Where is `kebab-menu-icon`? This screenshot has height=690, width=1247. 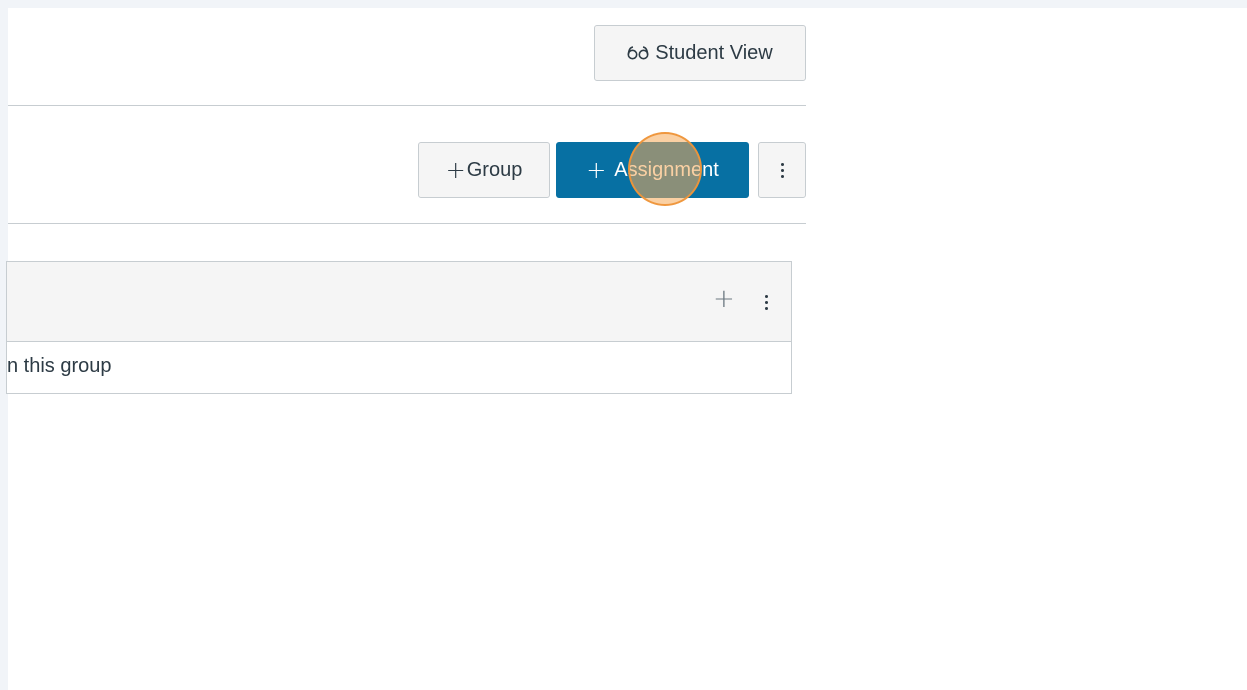 kebab-menu-icon is located at coordinates (782, 170).